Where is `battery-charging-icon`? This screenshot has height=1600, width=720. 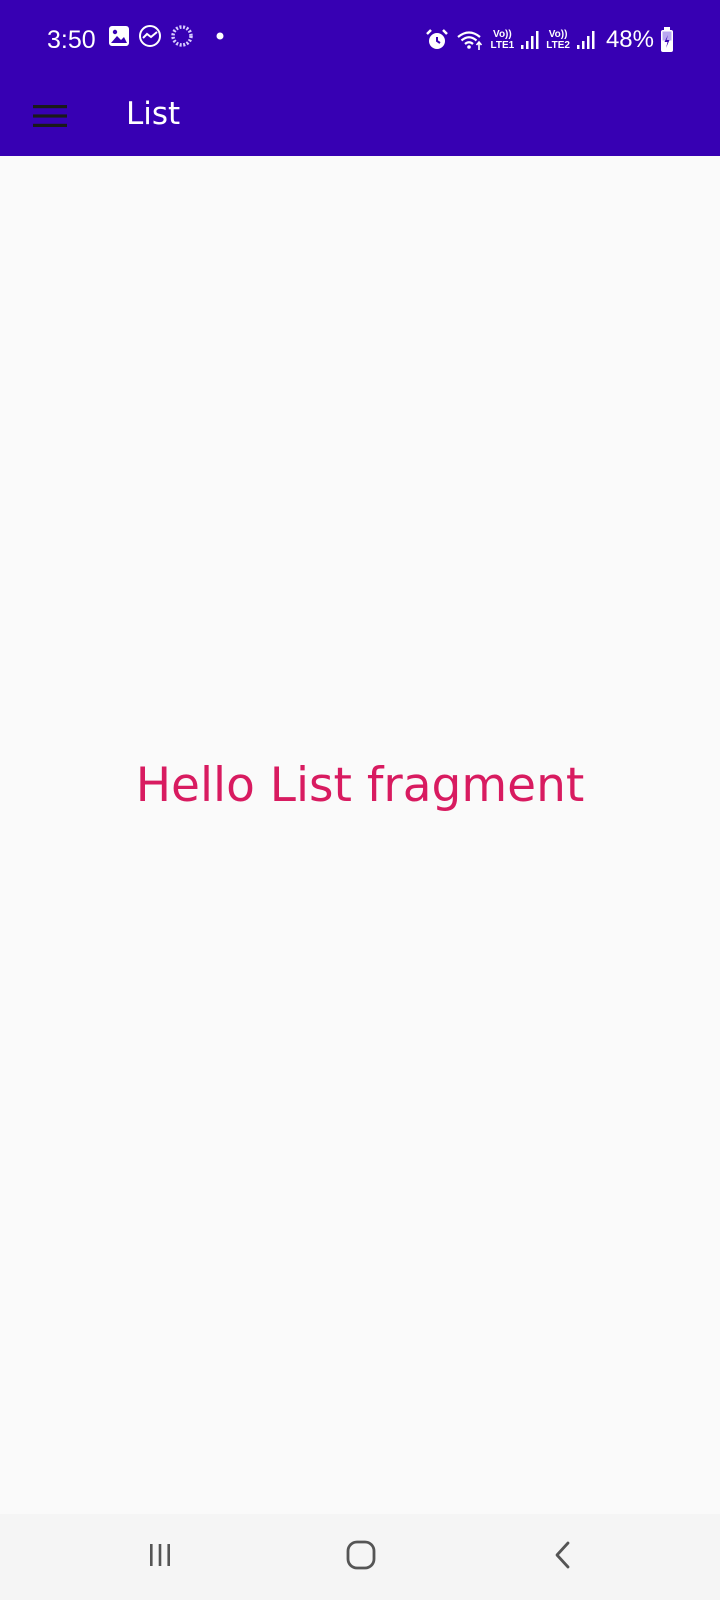 battery-charging-icon is located at coordinates (667, 40).